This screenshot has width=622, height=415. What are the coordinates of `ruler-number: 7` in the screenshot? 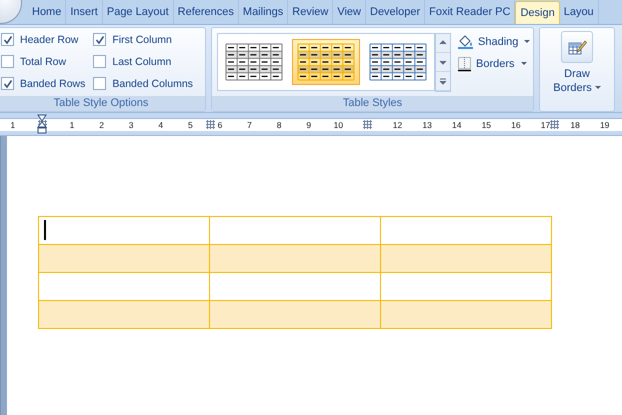 It's located at (249, 124).